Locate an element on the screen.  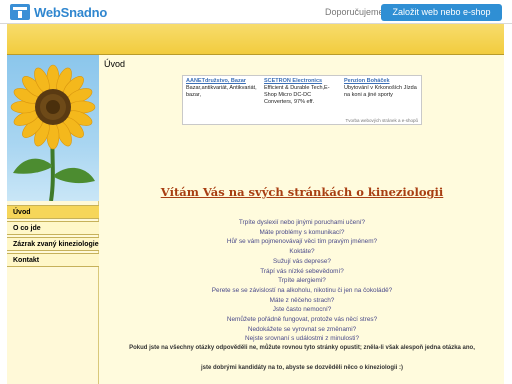
question-line: Sužují vás deprese? is located at coordinates (302, 261).